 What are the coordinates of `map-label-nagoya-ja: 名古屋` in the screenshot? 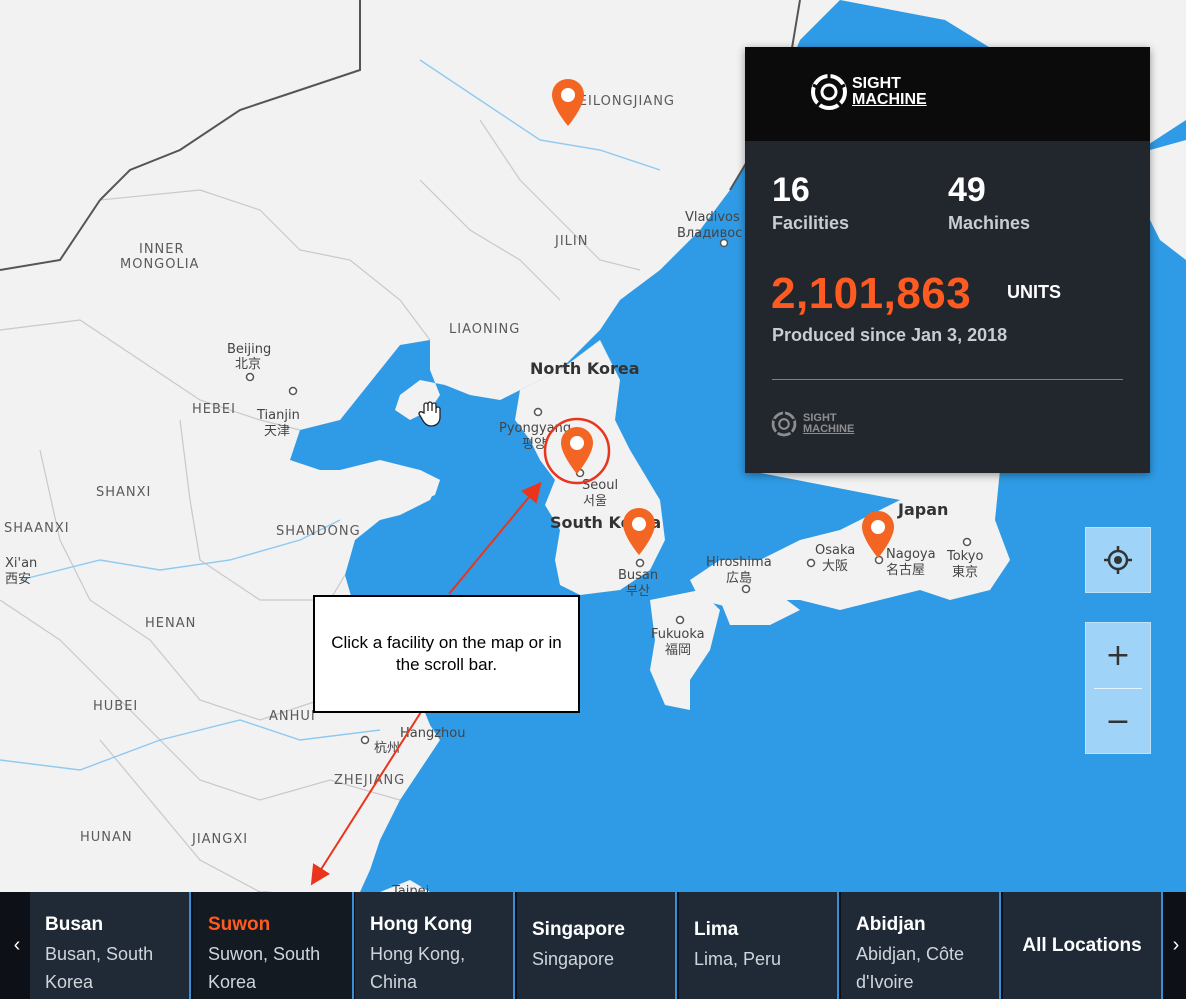 It's located at (906, 570).